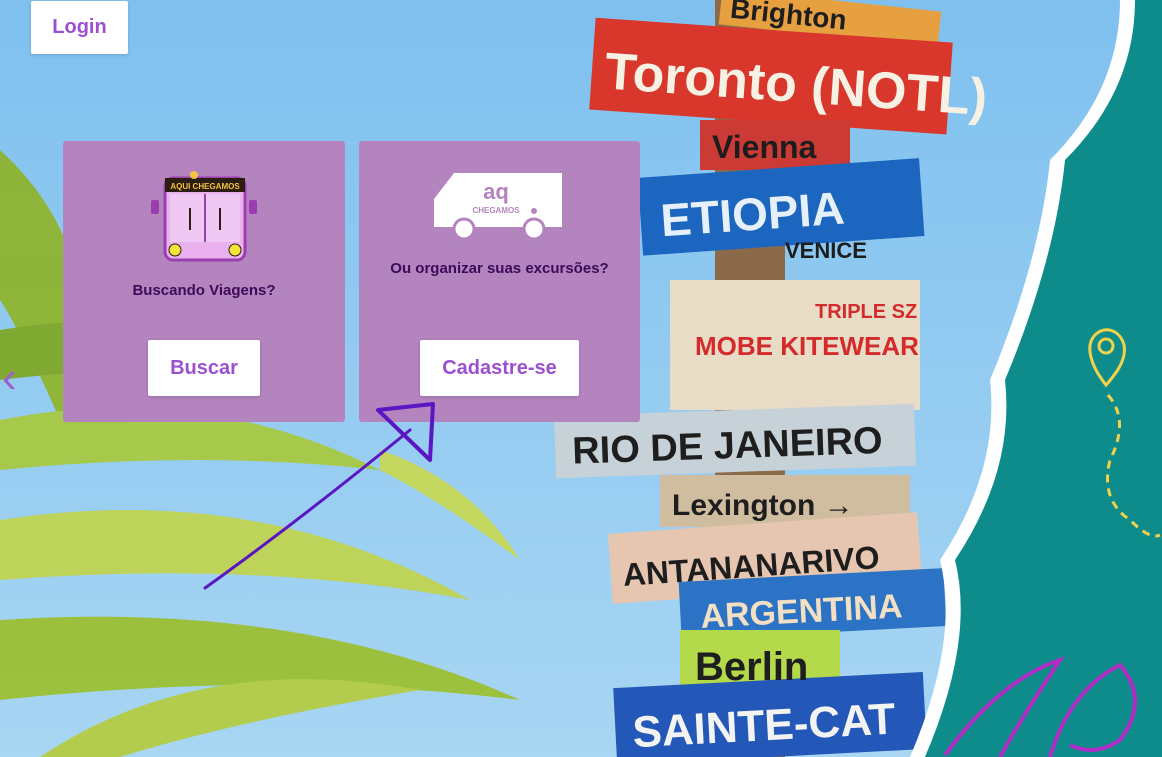 This screenshot has height=757, width=1162. Describe the element at coordinates (751, 667) in the screenshot. I see `svg-text: Berlin` at that location.